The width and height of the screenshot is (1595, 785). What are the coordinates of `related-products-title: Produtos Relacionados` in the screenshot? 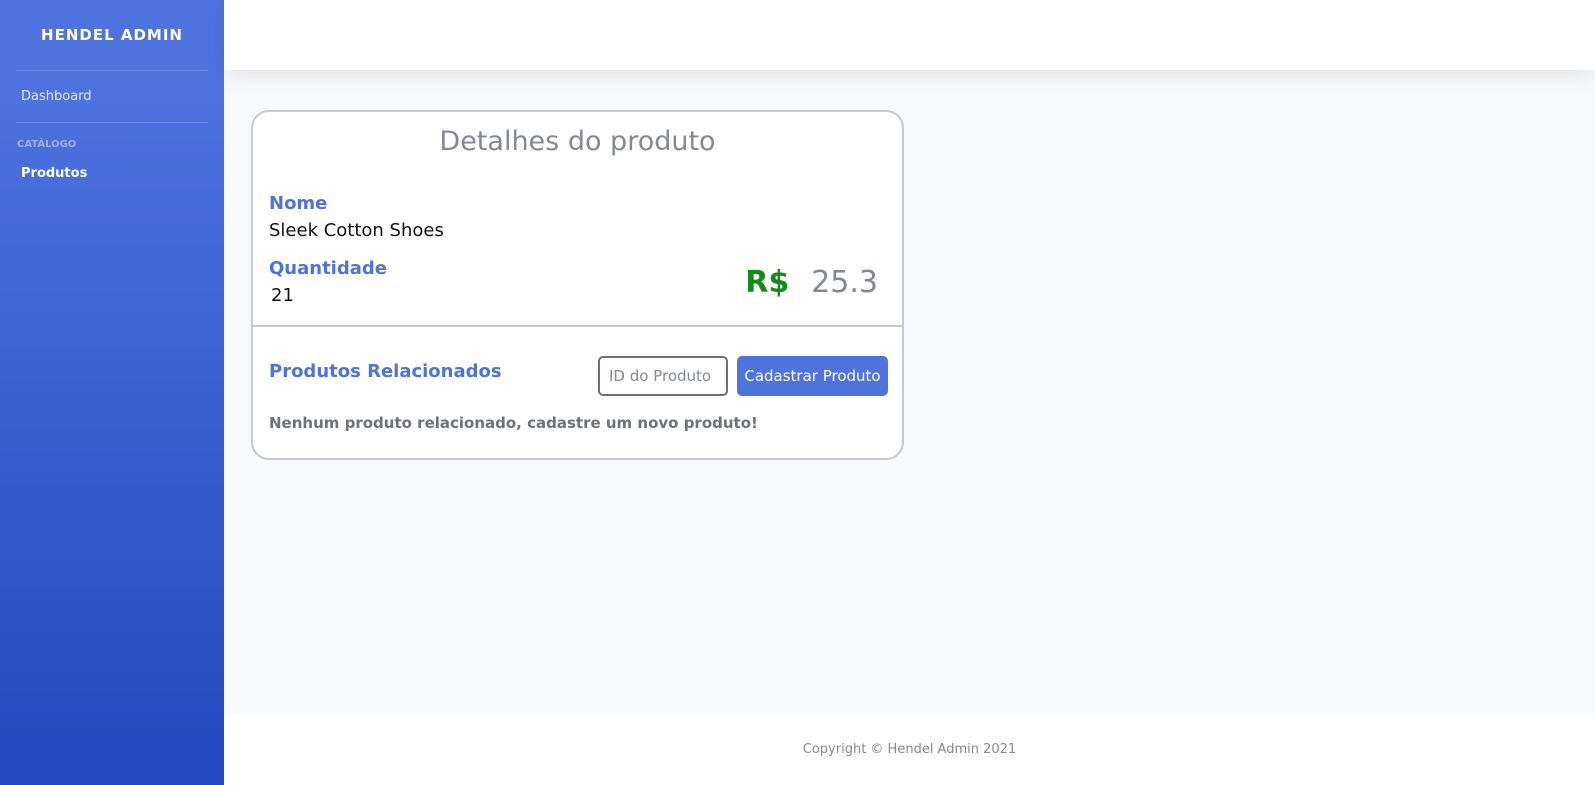 It's located at (385, 371).